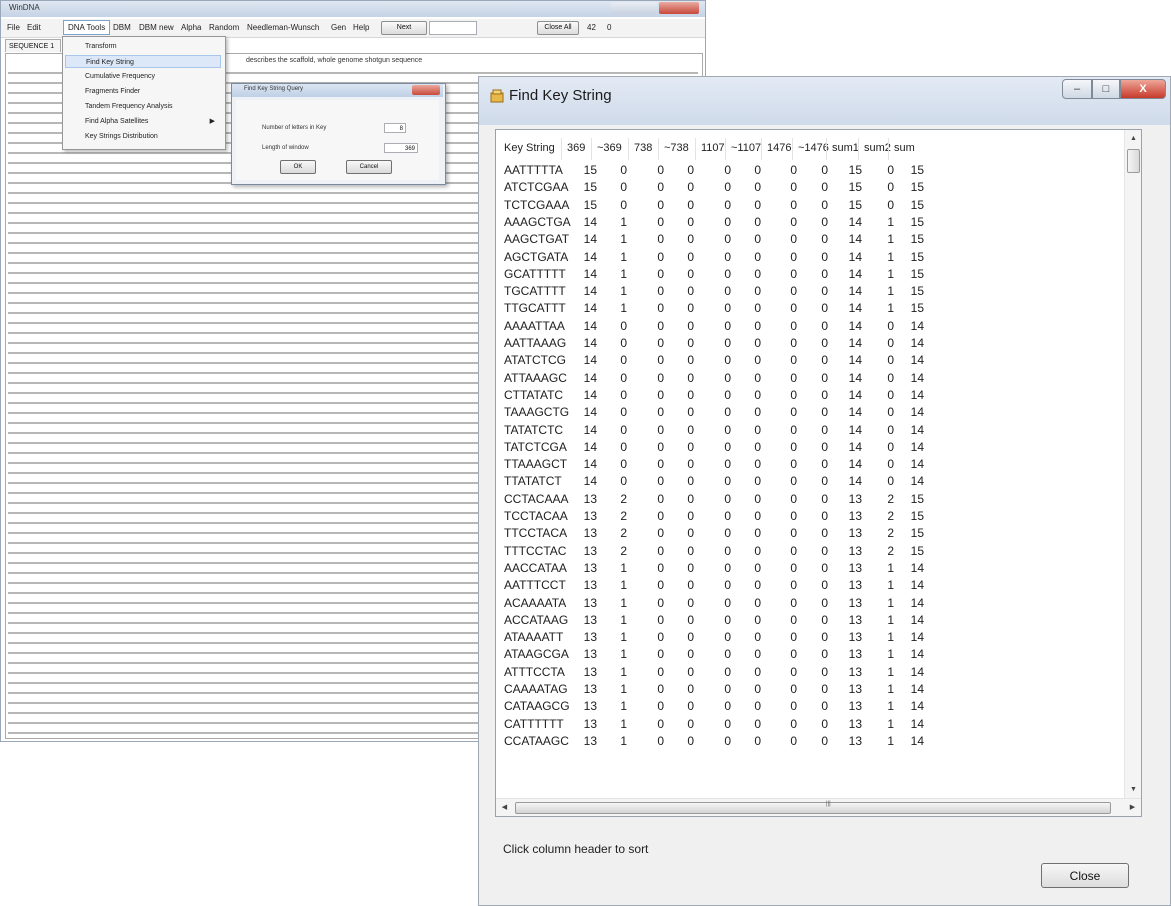 This screenshot has height=906, width=1171. What do you see at coordinates (143, 136) in the screenshot?
I see `menu-item-key-strings-distribution: Key Strings Distribution` at bounding box center [143, 136].